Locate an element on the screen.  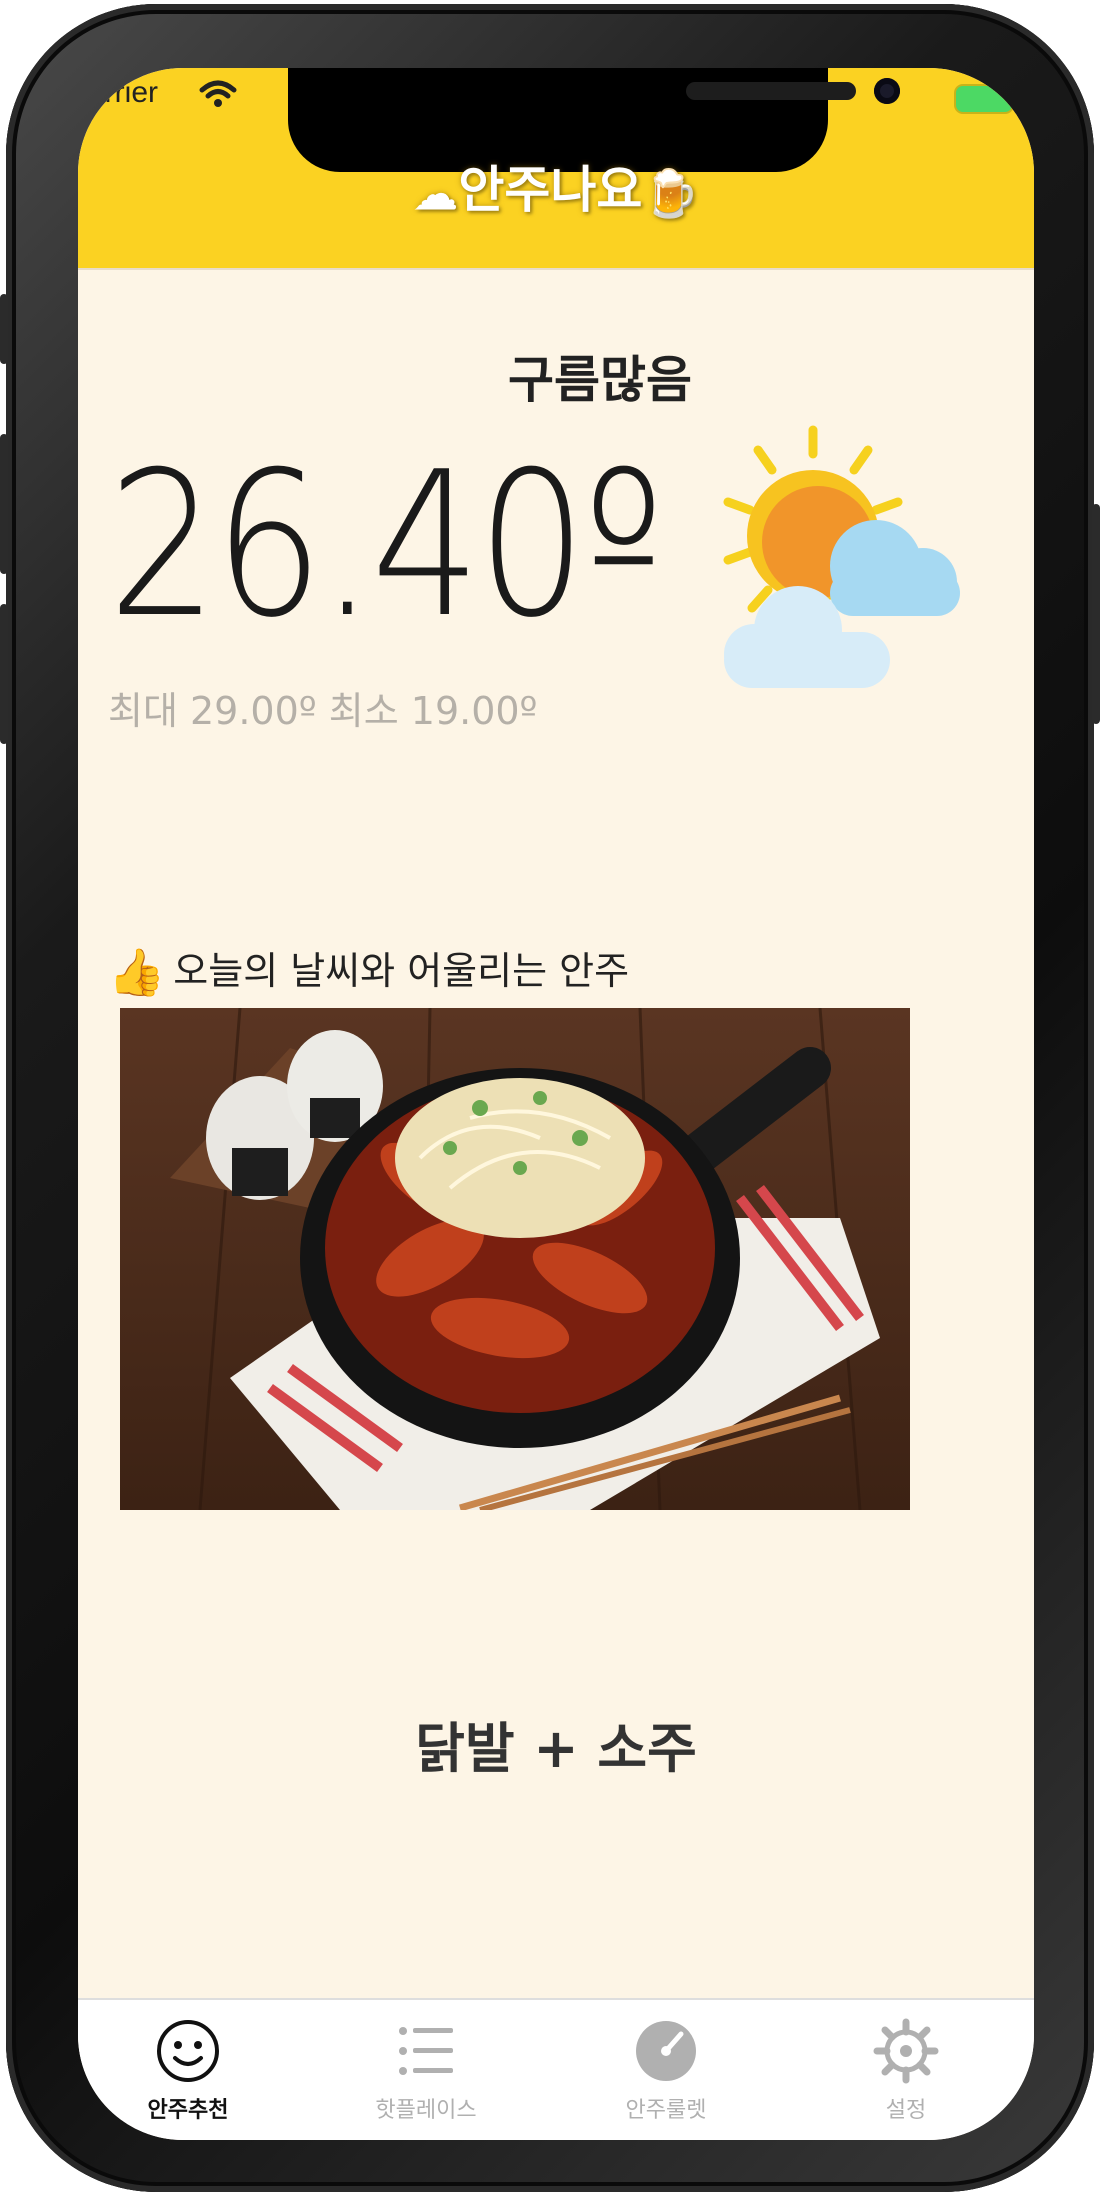
power-button is located at coordinates (1096, 614).